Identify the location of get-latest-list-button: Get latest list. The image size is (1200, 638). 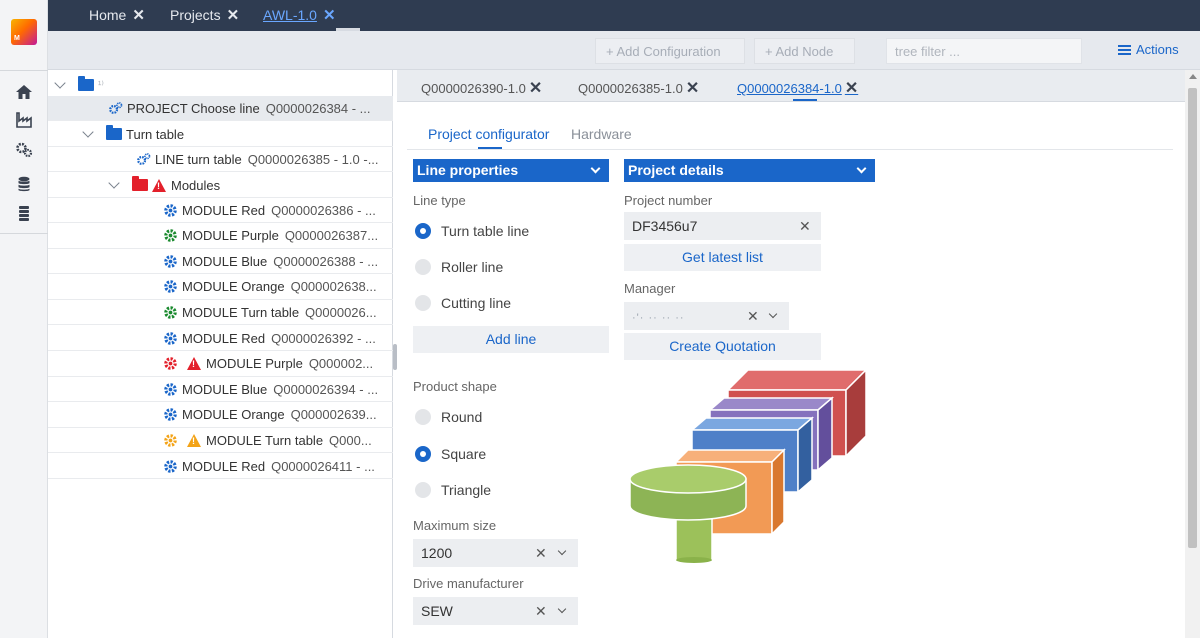
(722, 257).